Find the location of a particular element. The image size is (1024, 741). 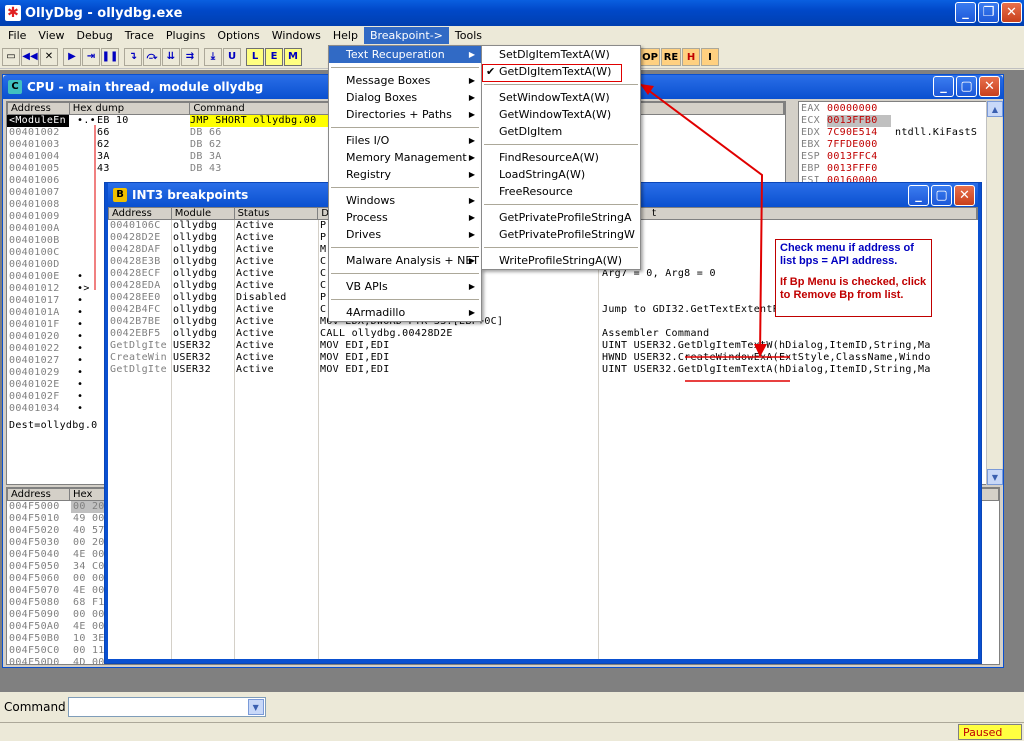

breakpoint-menu-item: Dialog Boxes ▶ is located at coordinates (405, 97).